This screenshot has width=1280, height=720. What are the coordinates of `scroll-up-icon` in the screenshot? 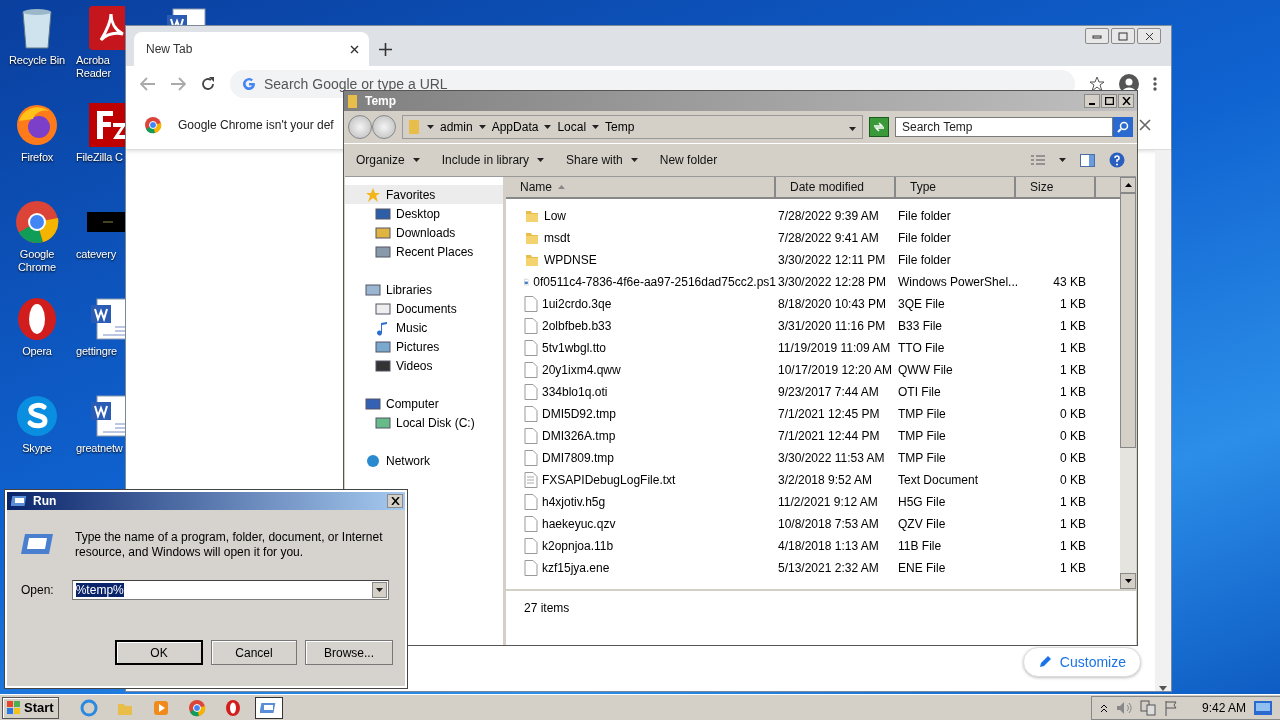 It's located at (1128, 185).